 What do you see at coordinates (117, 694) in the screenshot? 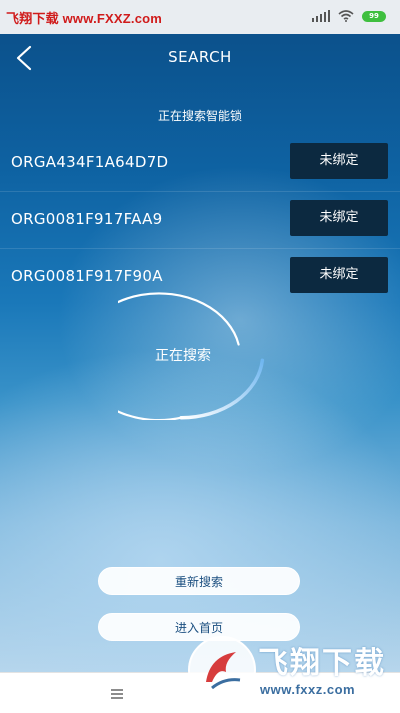
I see `menu-icon` at bounding box center [117, 694].